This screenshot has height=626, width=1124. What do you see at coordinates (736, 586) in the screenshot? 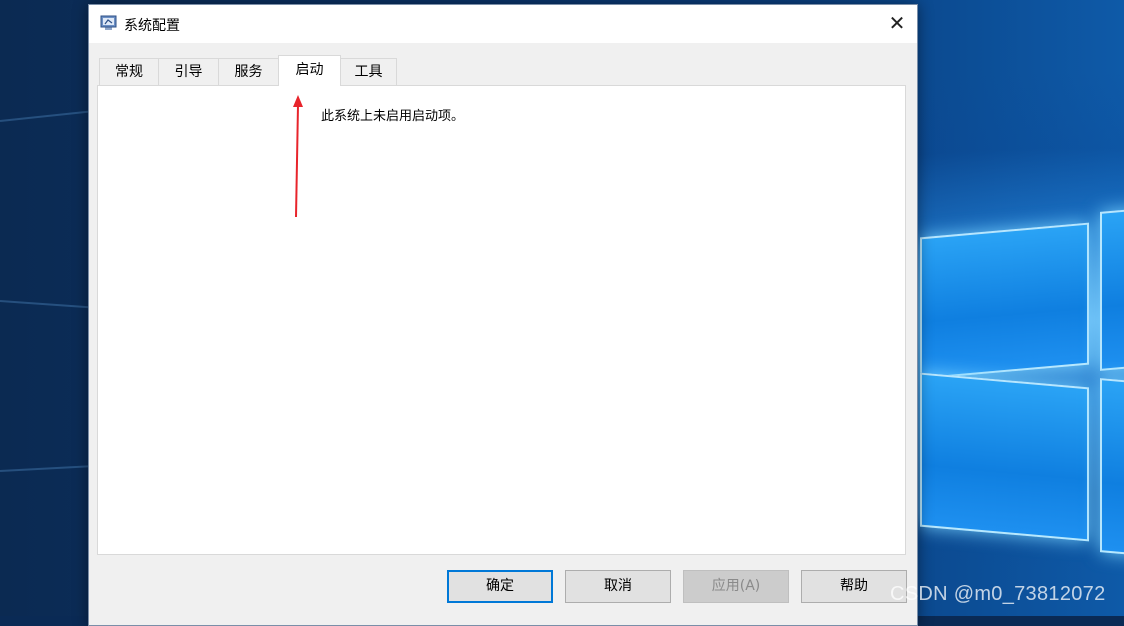
I see `apply-button: 应用(A)` at bounding box center [736, 586].